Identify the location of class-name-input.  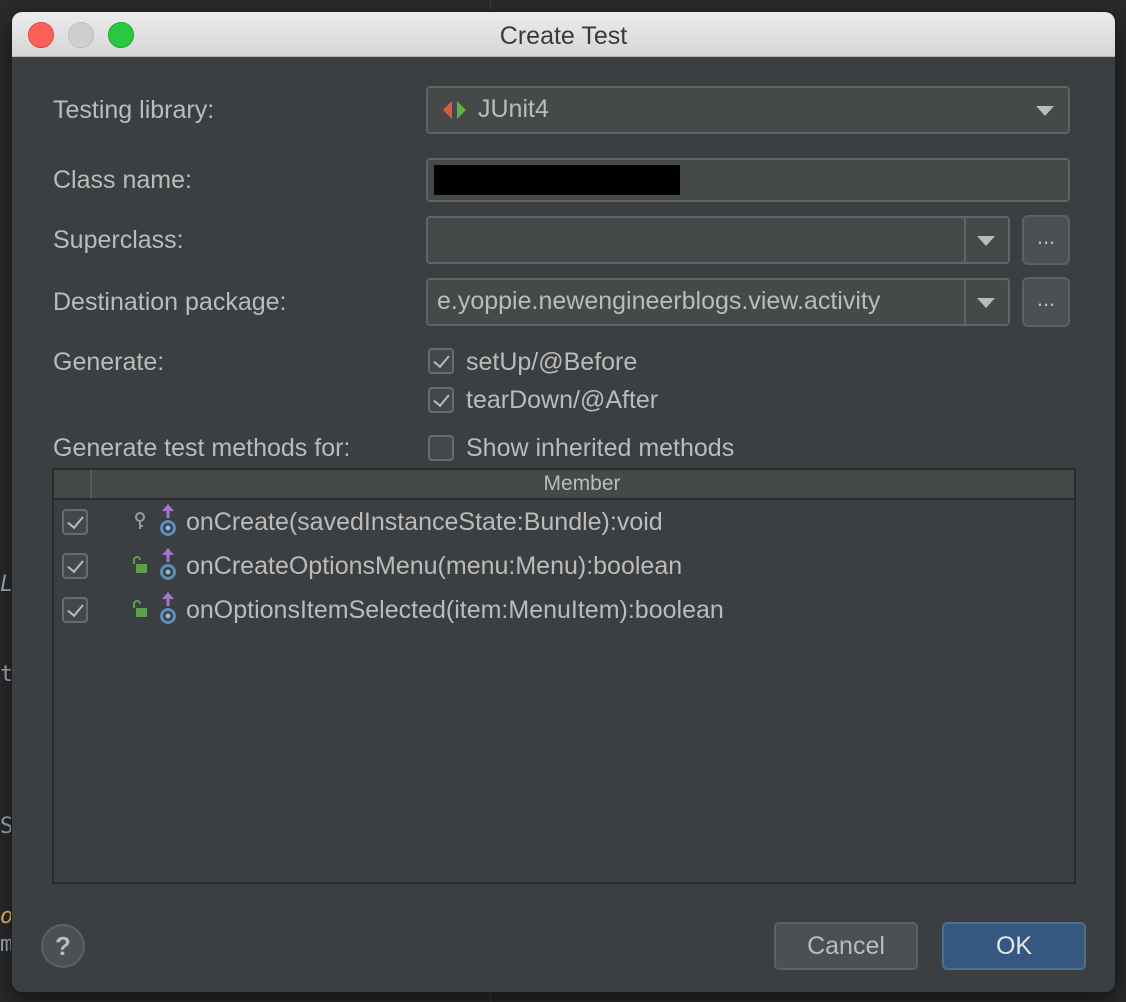
(748, 180).